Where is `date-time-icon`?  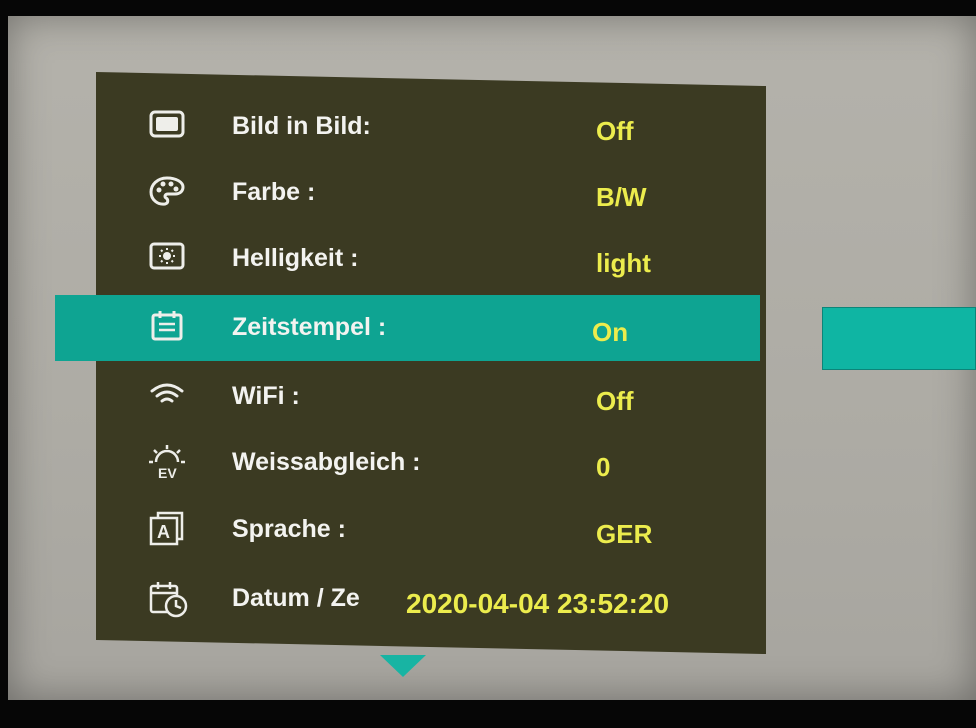
date-time-icon is located at coordinates (168, 599).